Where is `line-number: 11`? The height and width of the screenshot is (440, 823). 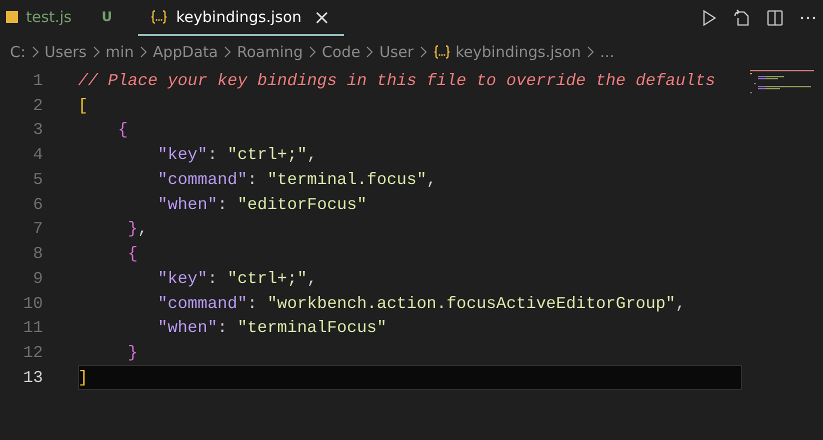
line-number: 11 is located at coordinates (32, 328).